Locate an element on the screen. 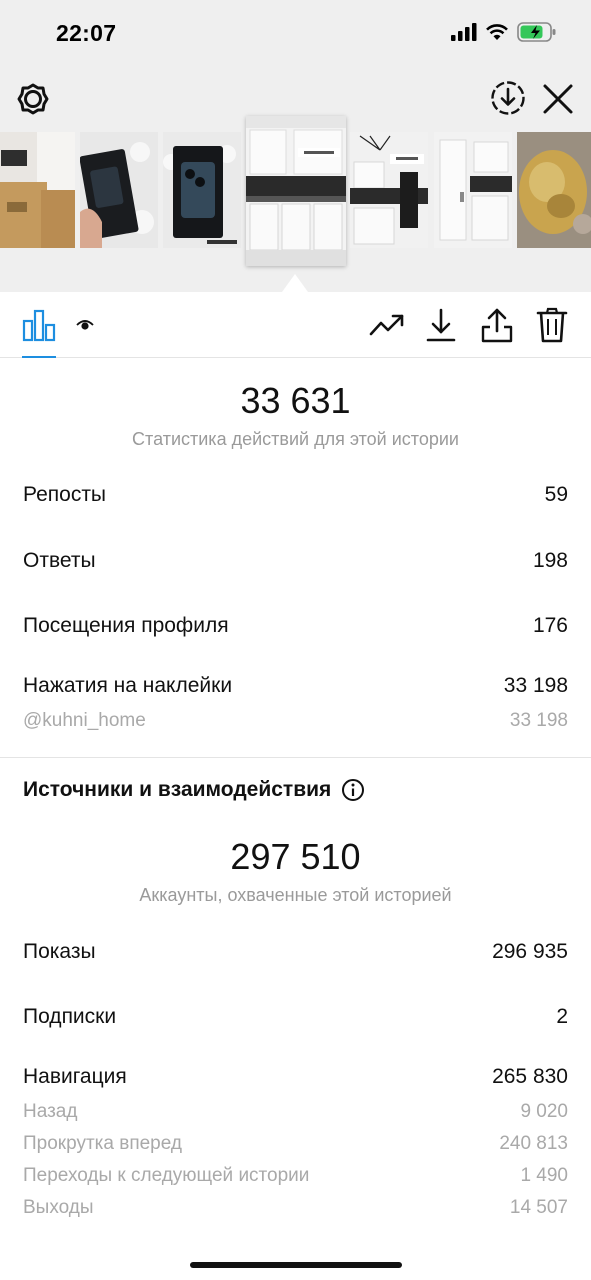  stat-label: Репосты is located at coordinates (65, 494).